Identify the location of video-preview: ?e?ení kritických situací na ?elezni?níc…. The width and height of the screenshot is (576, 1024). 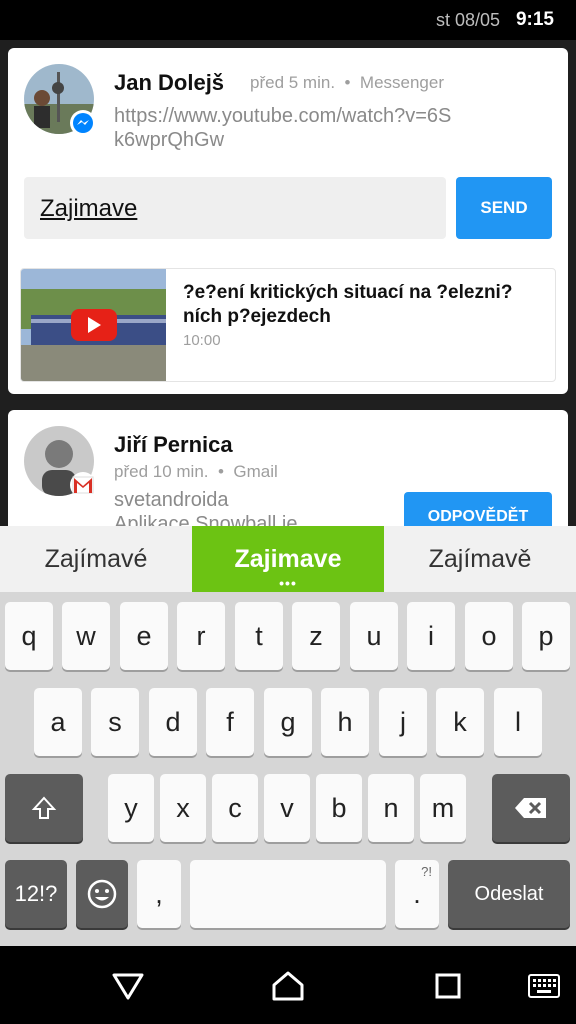
(288, 325).